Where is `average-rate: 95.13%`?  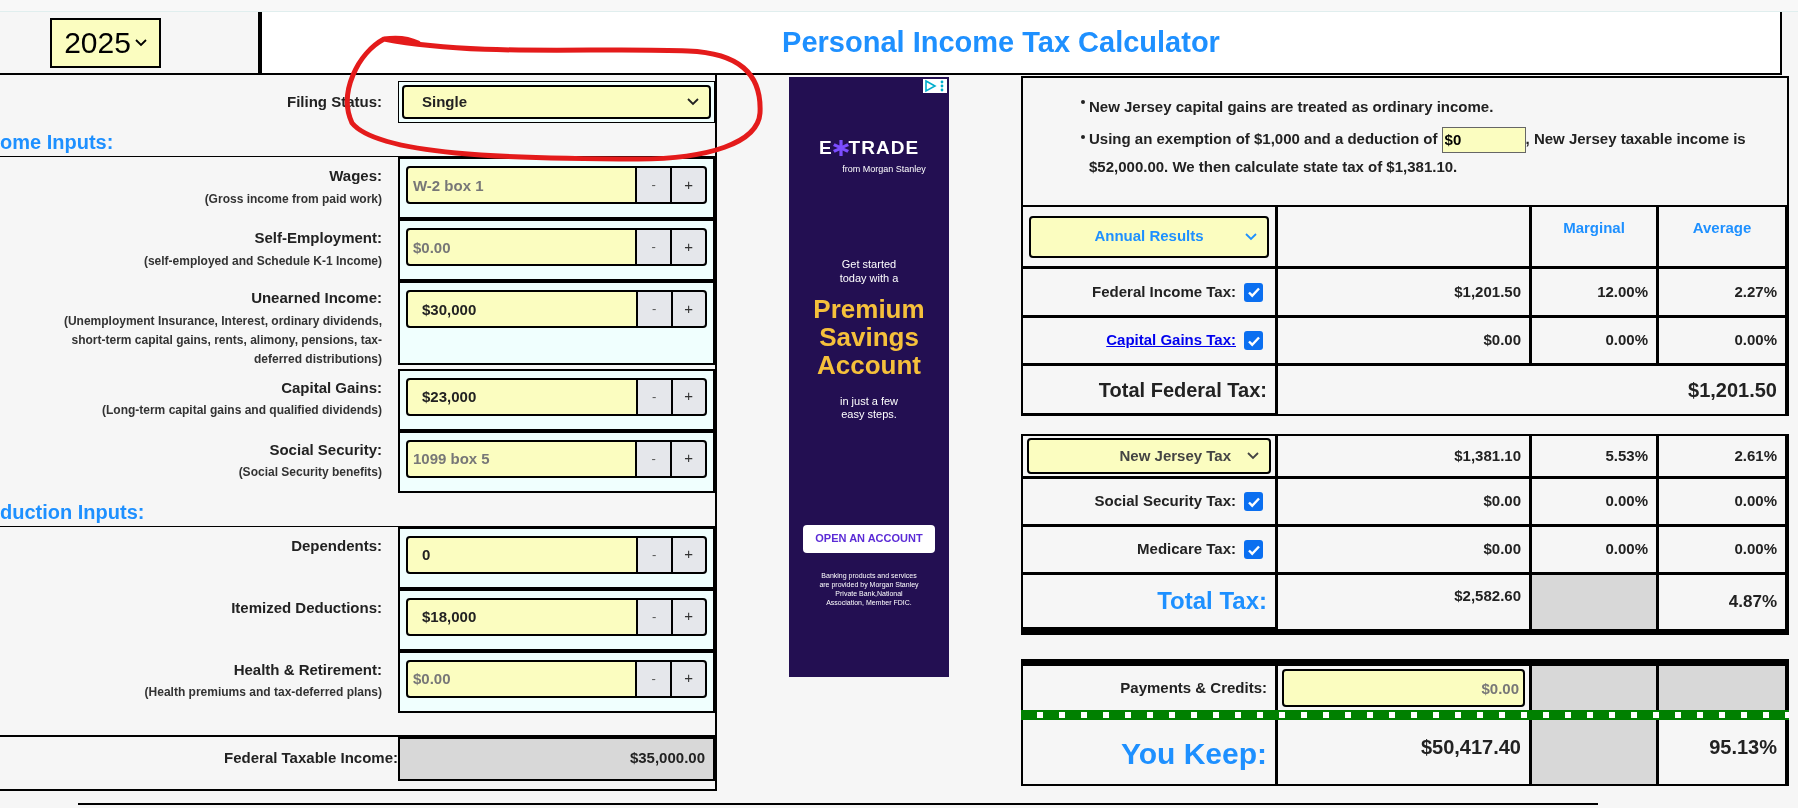
average-rate: 95.13% is located at coordinates (1743, 747).